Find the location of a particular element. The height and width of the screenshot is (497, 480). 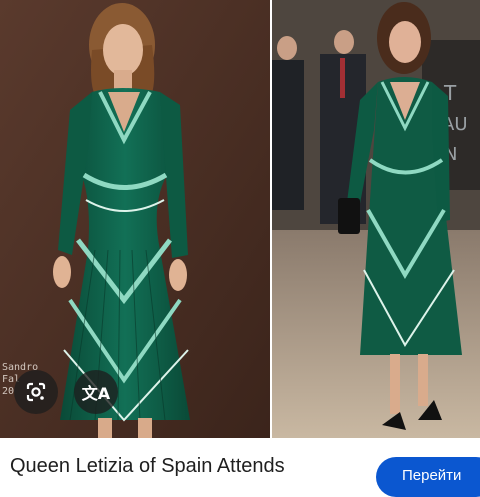

visit-button: Перейти is located at coordinates (428, 477).